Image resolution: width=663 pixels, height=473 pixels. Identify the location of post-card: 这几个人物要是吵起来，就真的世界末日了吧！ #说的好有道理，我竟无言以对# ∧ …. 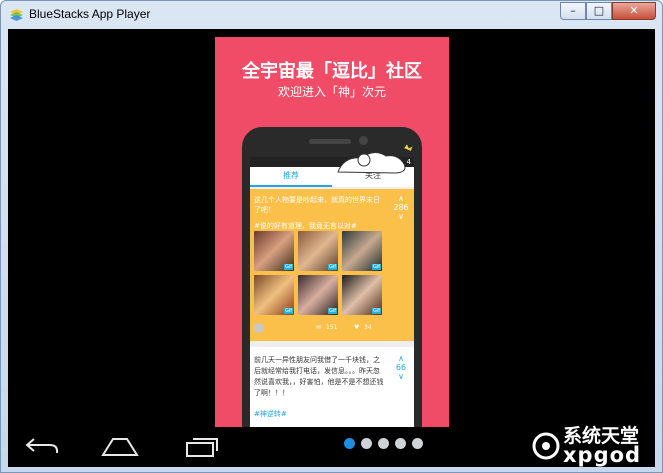
(332, 265).